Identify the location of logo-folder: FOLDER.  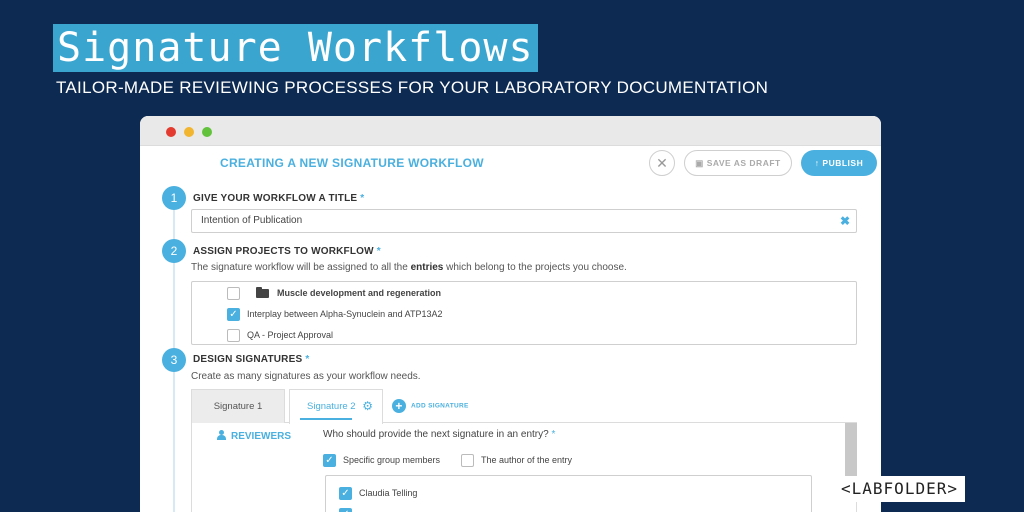
(915, 488).